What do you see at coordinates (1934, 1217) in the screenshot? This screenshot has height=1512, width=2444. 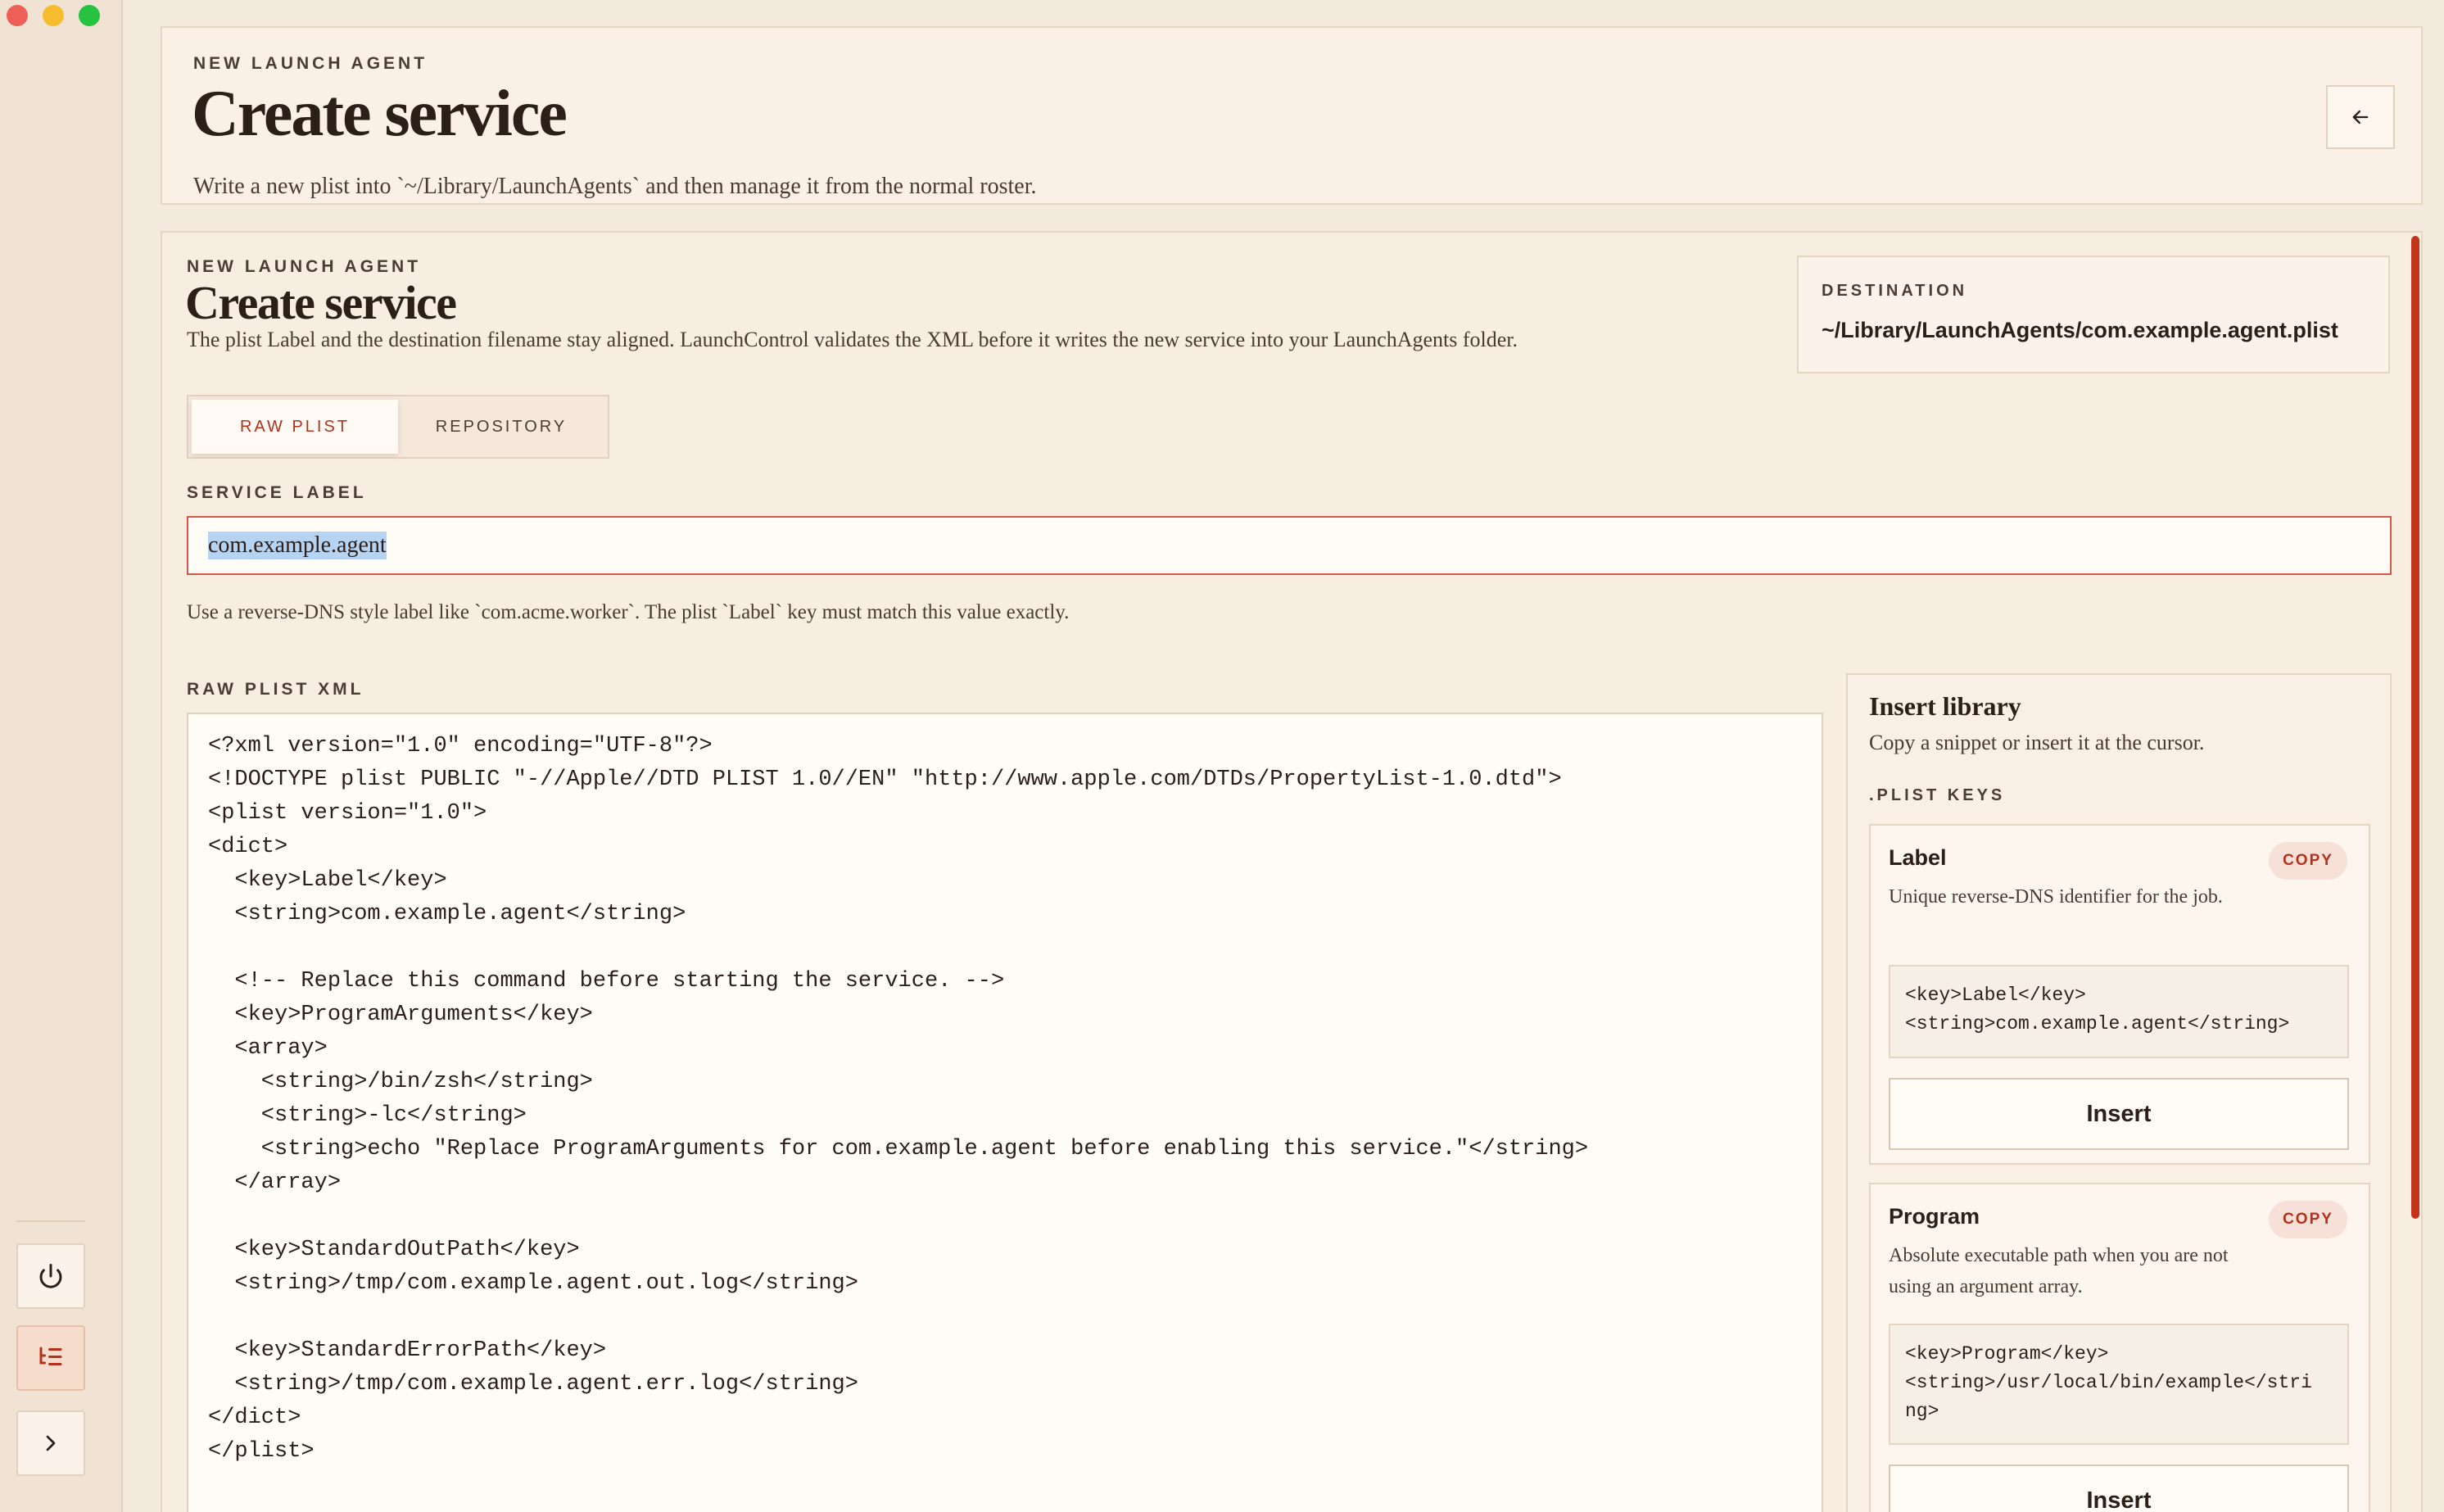 I see `snippet-name: Program` at bounding box center [1934, 1217].